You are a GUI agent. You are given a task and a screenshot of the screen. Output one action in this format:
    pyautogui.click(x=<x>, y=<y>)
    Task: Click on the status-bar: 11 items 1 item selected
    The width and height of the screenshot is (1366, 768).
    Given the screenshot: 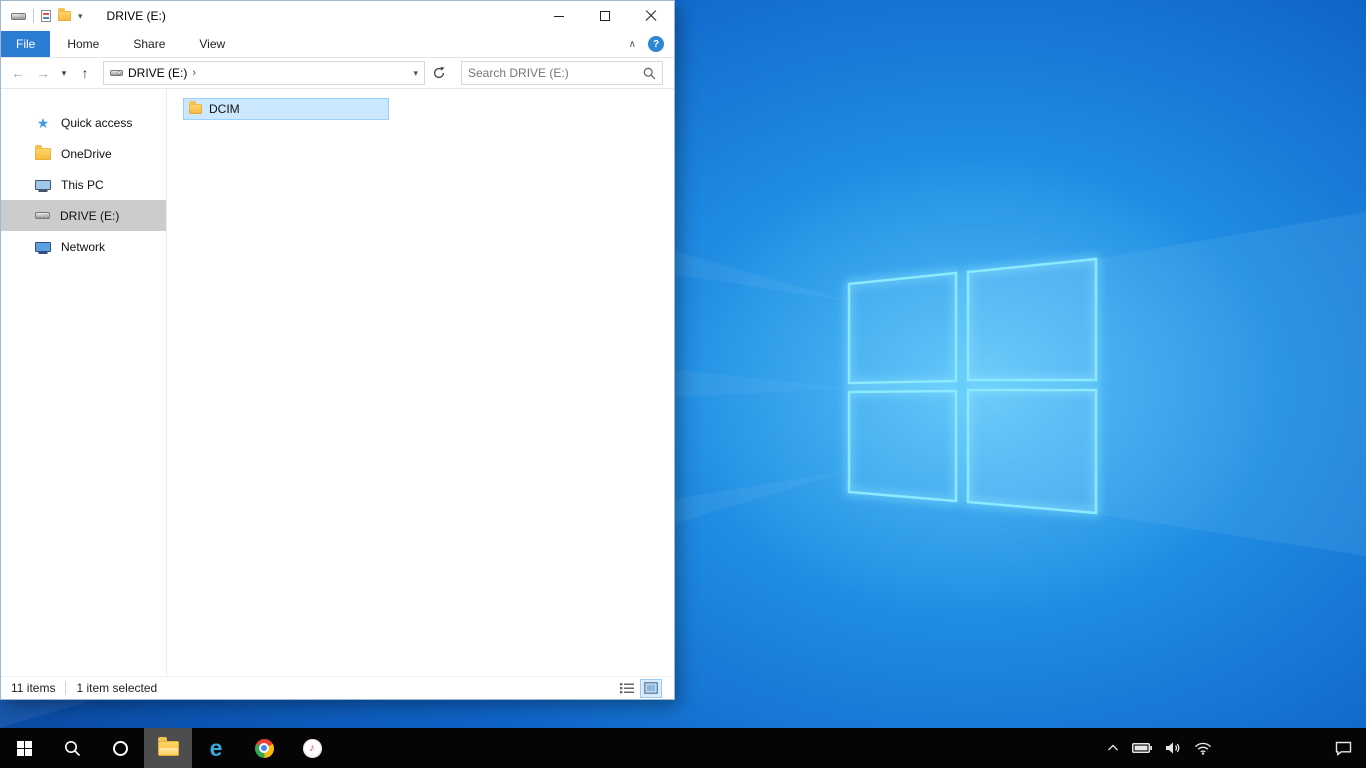 What is the action you would take?
    pyautogui.click(x=337, y=687)
    